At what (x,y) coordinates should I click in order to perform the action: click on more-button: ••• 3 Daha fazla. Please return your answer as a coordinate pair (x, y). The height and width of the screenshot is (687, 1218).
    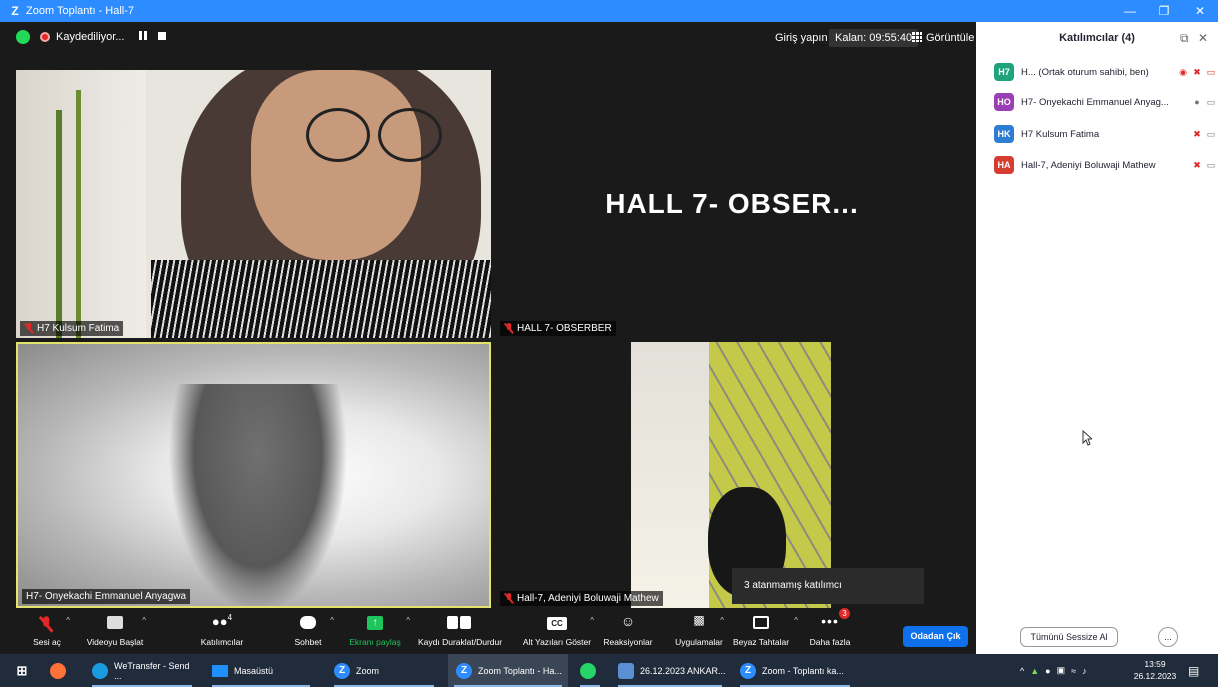
    Looking at the image, I should click on (830, 631).